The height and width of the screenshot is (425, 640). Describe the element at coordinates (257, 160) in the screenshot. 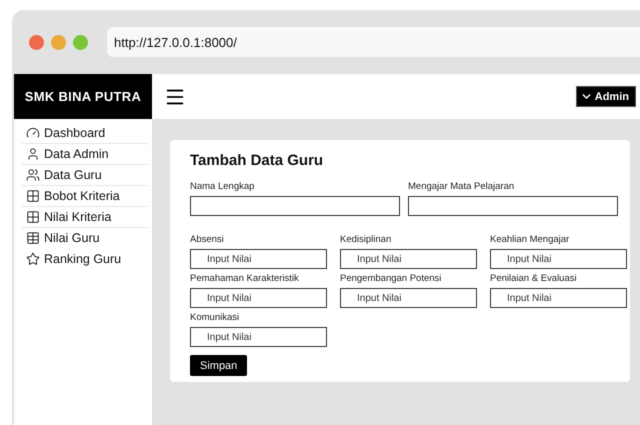

I see `form-title: Tambah Data Guru` at that location.